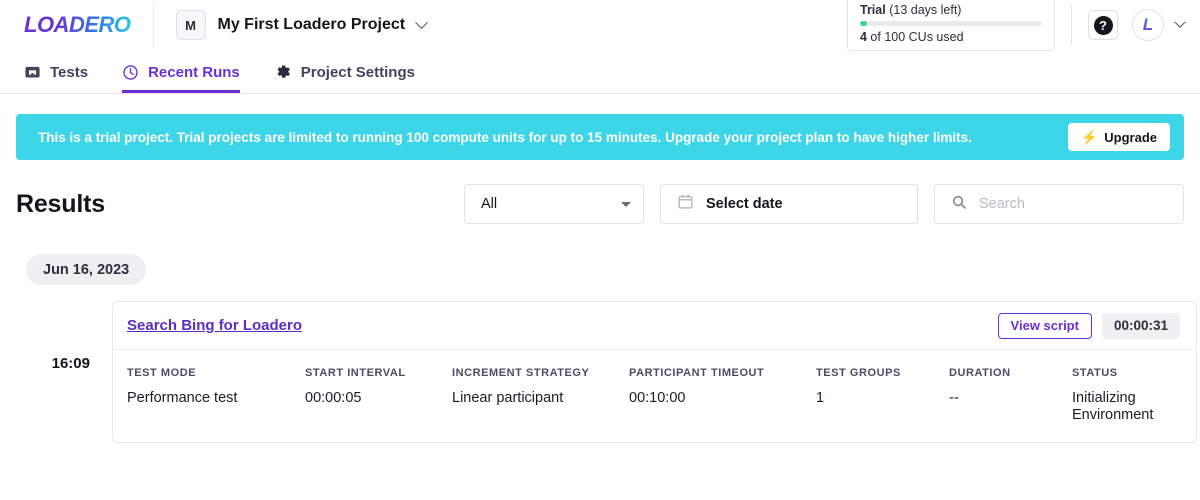 Image resolution: width=1200 pixels, height=500 pixels. What do you see at coordinates (32, 72) in the screenshot?
I see `monitor-icon` at bounding box center [32, 72].